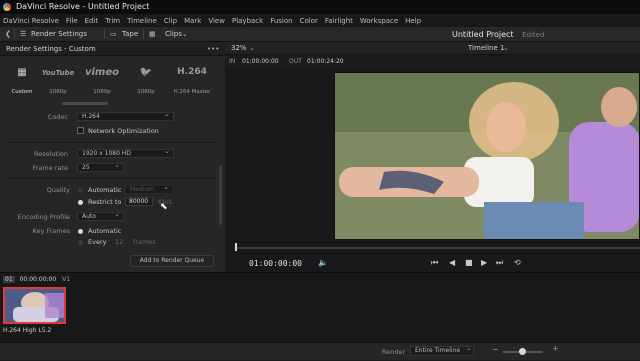 This screenshot has height=361, width=640. What do you see at coordinates (51, 154) in the screenshot?
I see `resolution-label: Resolution` at bounding box center [51, 154].